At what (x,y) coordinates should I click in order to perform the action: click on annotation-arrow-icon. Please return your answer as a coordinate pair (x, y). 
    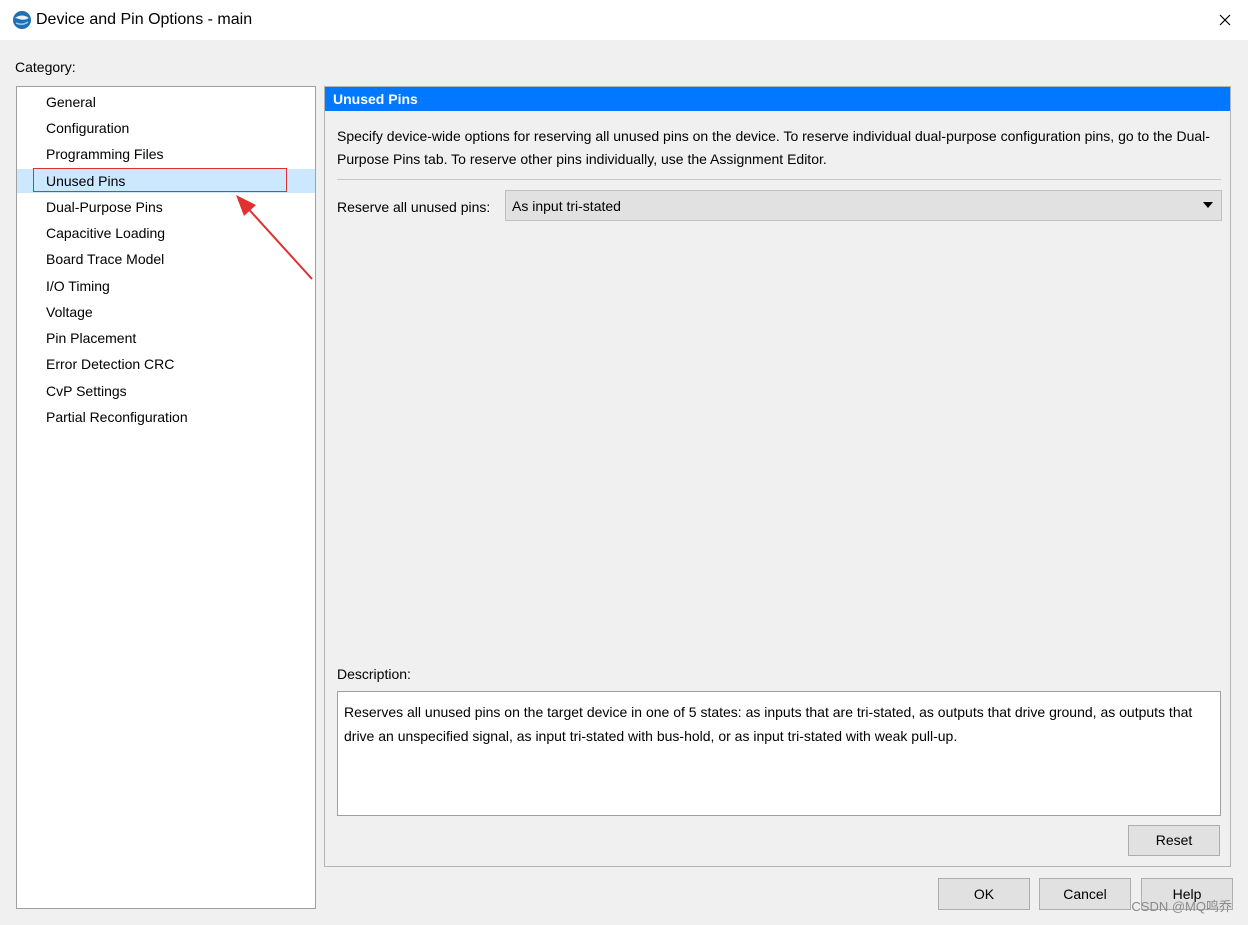
    Looking at the image, I should click on (274, 237).